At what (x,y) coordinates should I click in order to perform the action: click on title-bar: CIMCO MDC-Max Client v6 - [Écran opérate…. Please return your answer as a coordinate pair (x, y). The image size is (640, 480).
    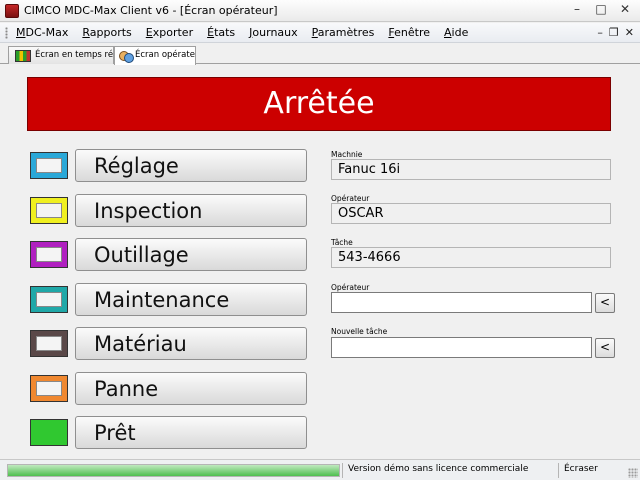
    Looking at the image, I should click on (320, 11).